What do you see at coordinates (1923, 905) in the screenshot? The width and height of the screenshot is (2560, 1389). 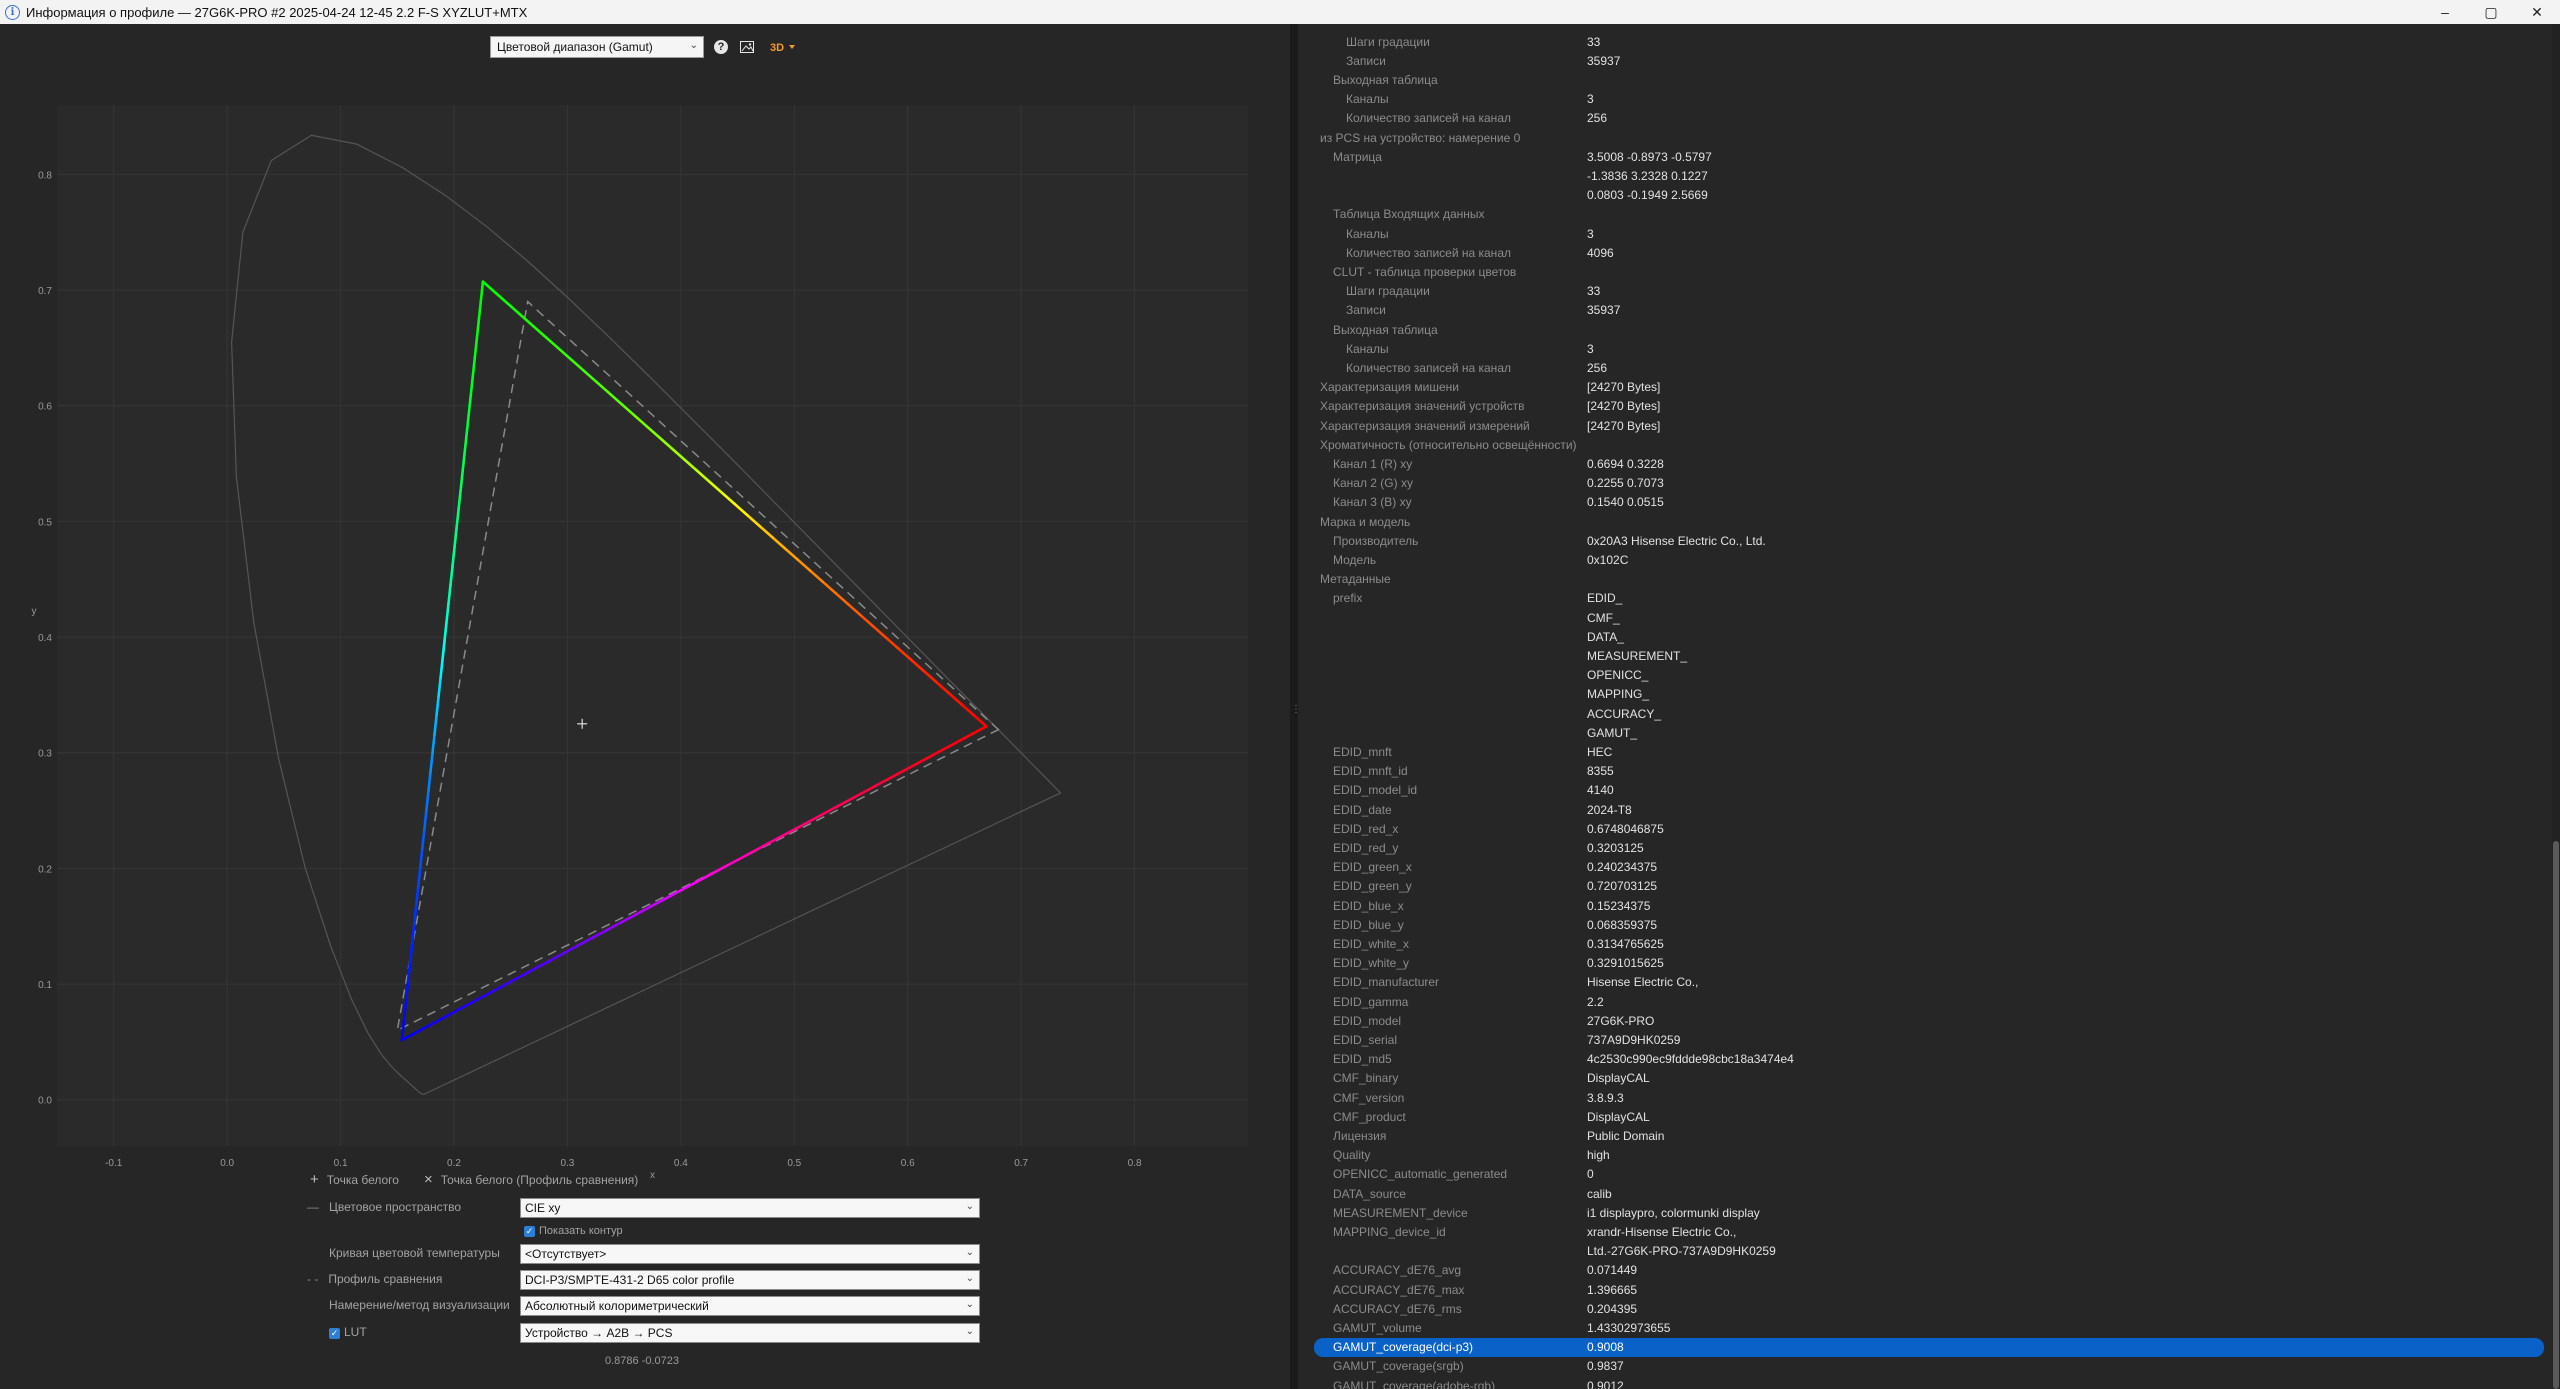 I see `tree-row: EDID_blue_x 0.15234375` at bounding box center [1923, 905].